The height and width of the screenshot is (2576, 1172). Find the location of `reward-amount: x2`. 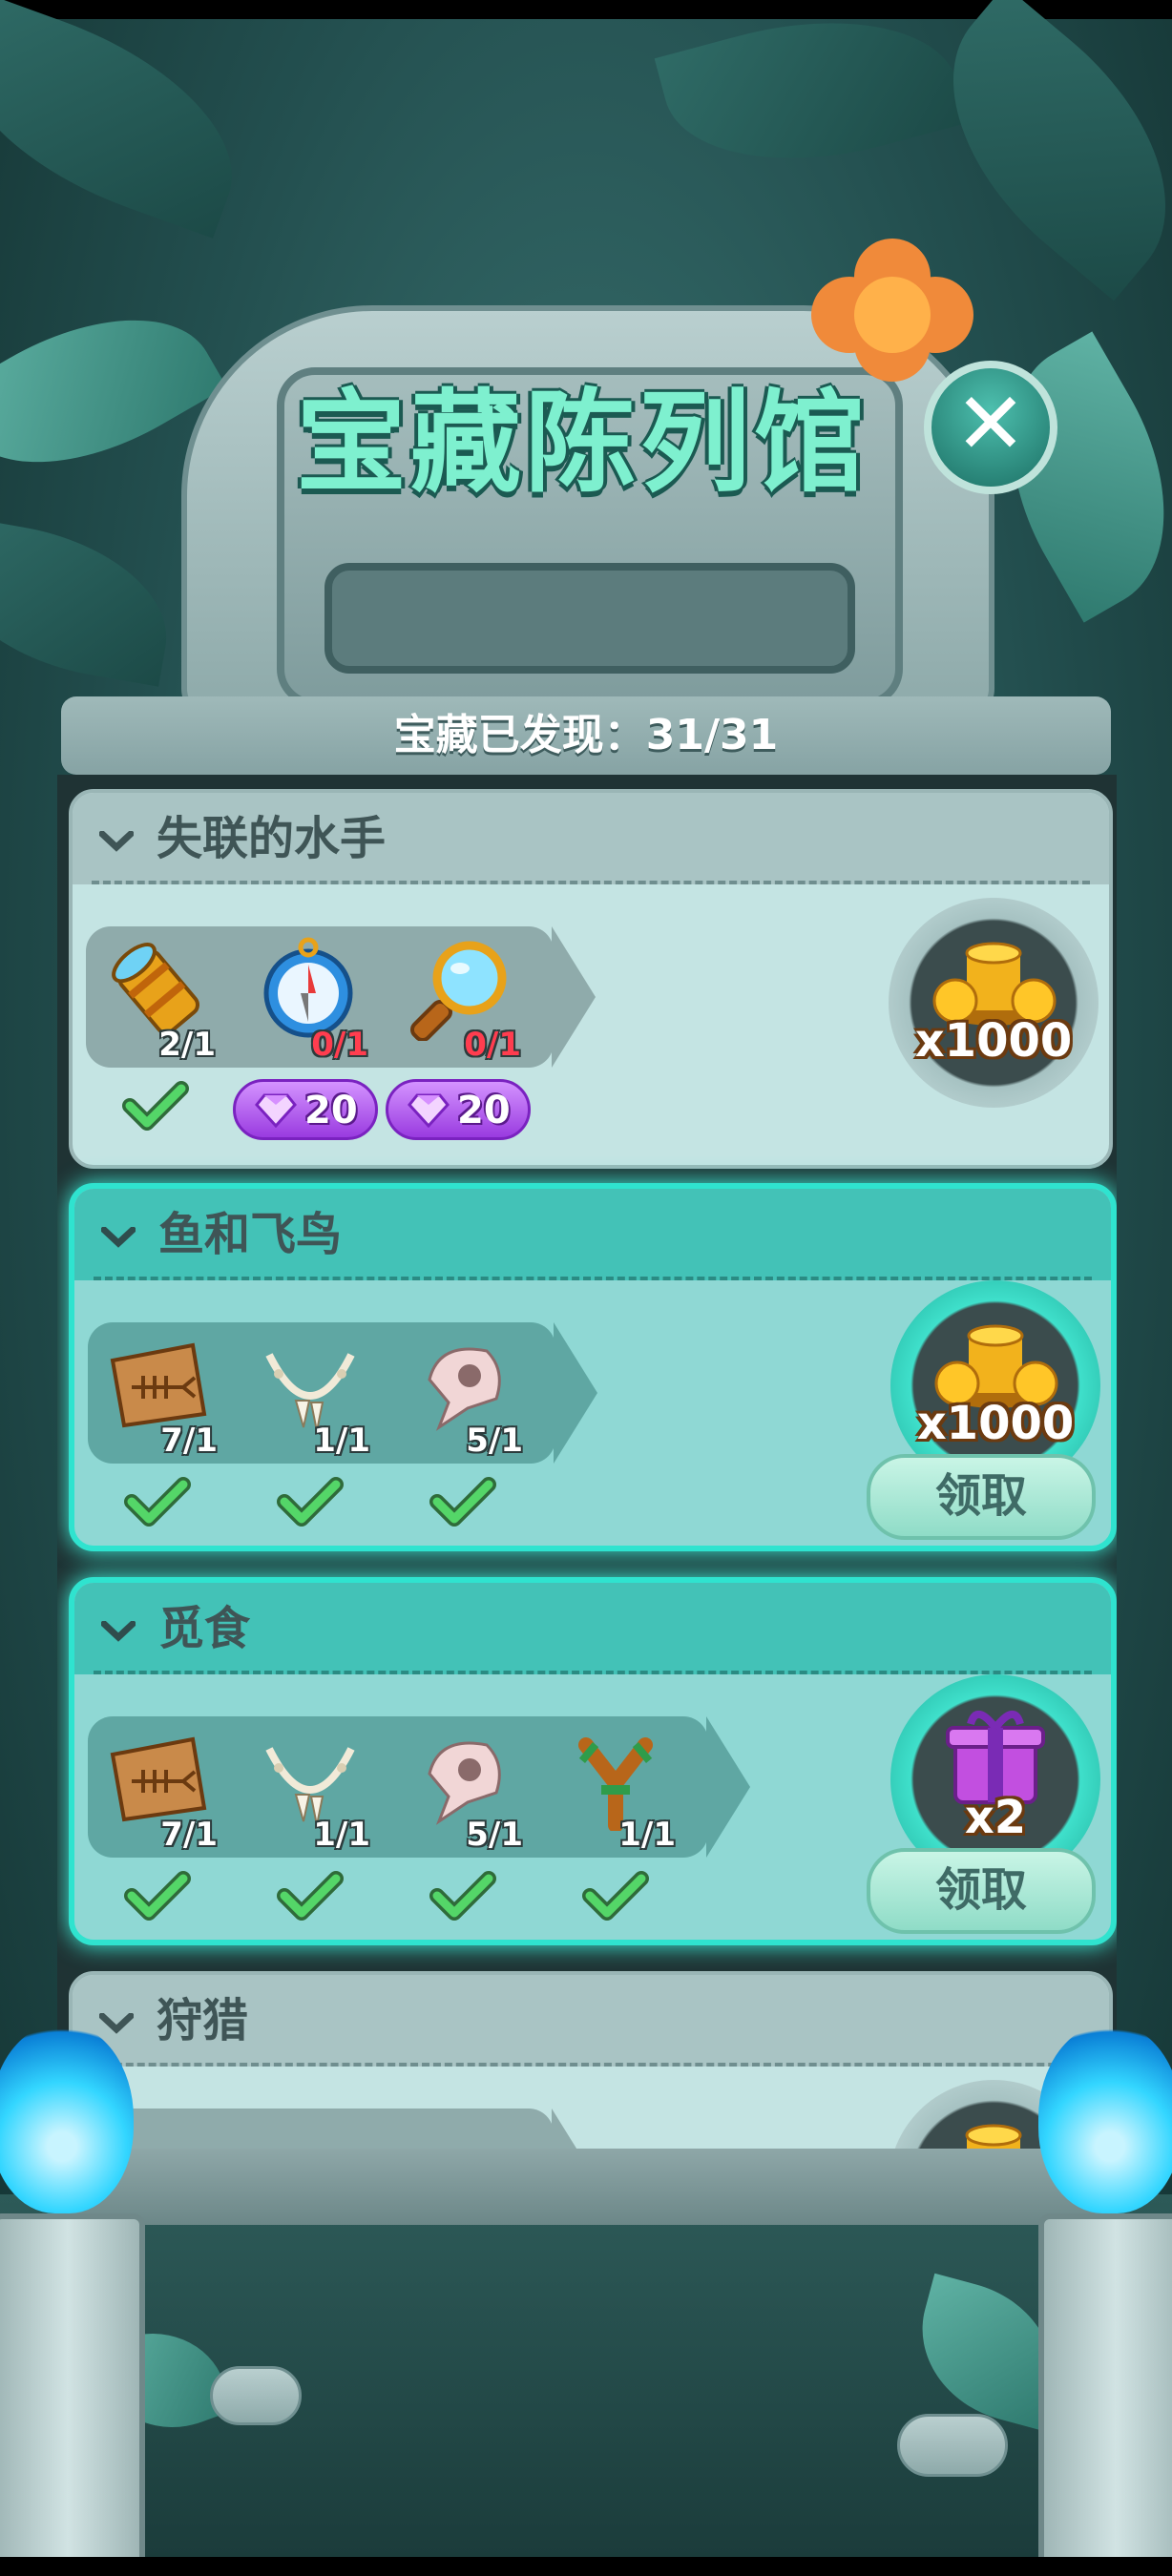

reward-amount: x2 is located at coordinates (995, 1817).